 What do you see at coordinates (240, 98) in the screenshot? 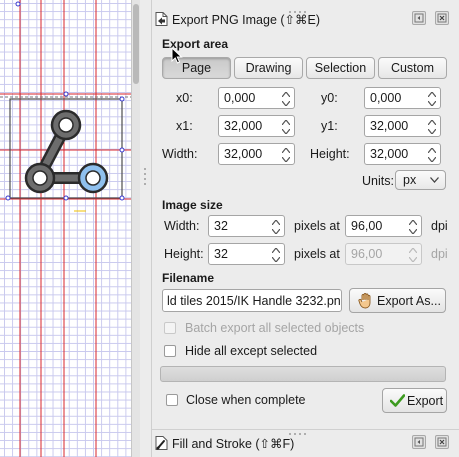
I see `x0-value: 0,000` at bounding box center [240, 98].